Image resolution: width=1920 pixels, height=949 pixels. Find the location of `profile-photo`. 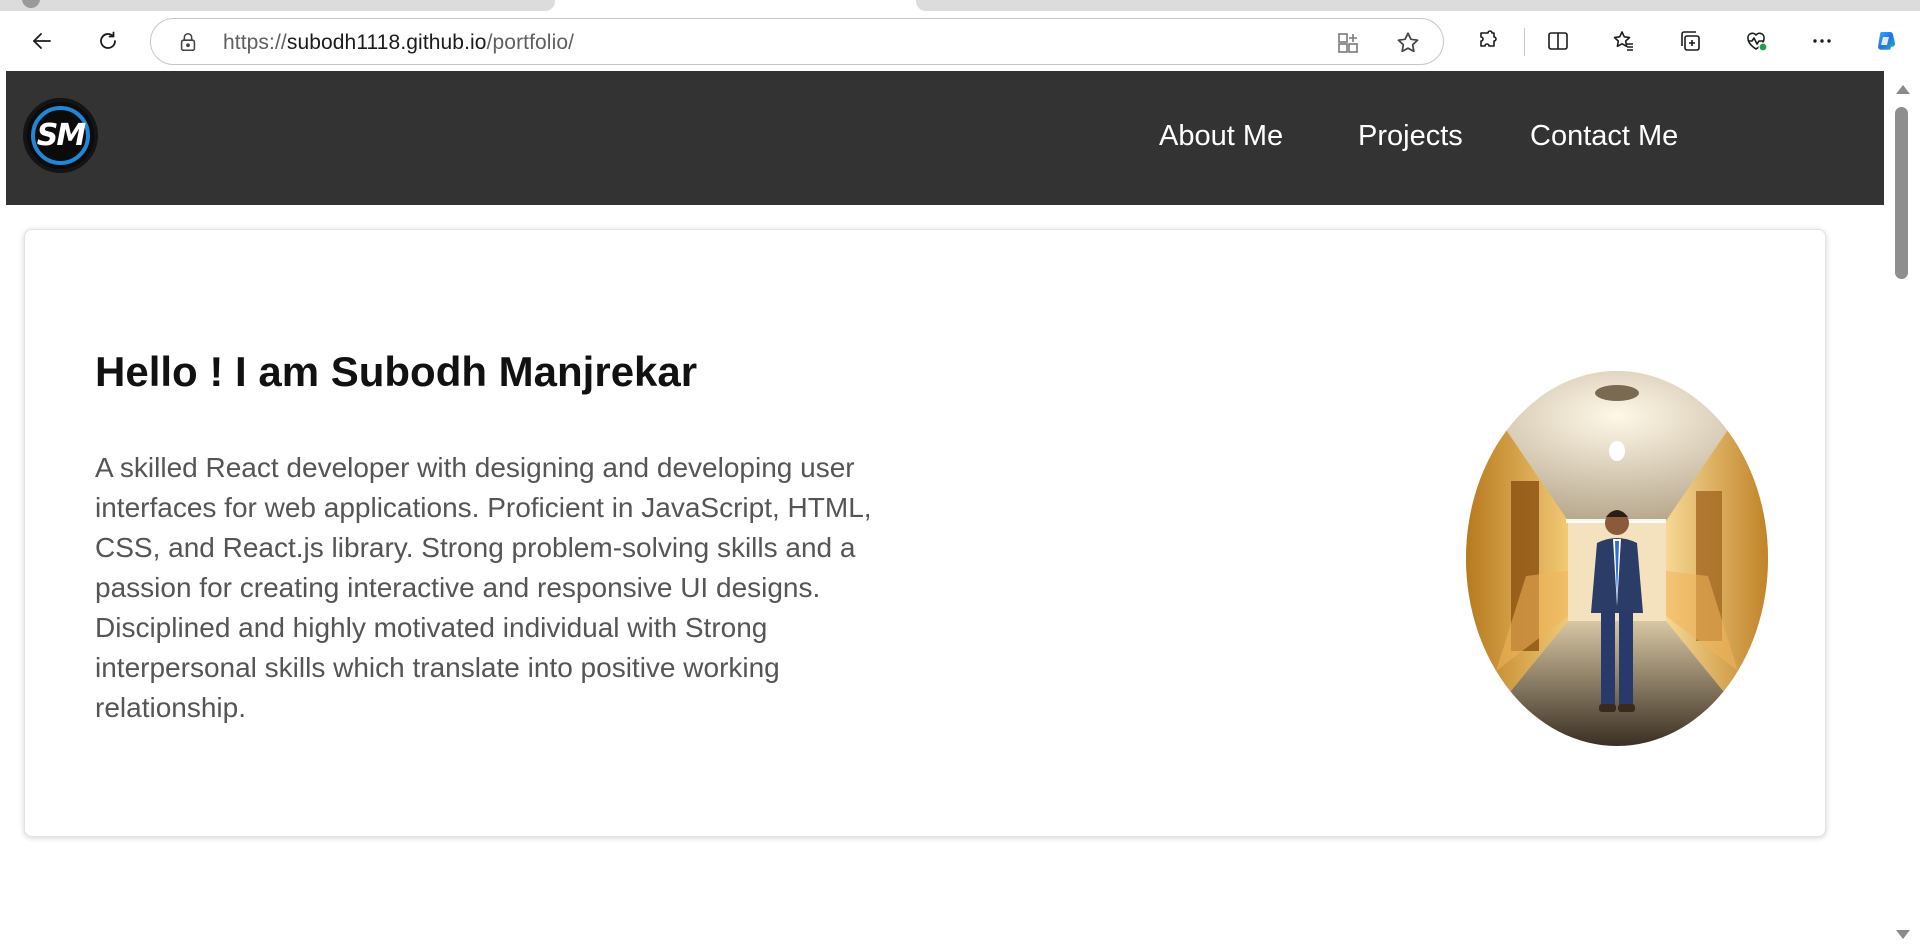

profile-photo is located at coordinates (1617, 558).